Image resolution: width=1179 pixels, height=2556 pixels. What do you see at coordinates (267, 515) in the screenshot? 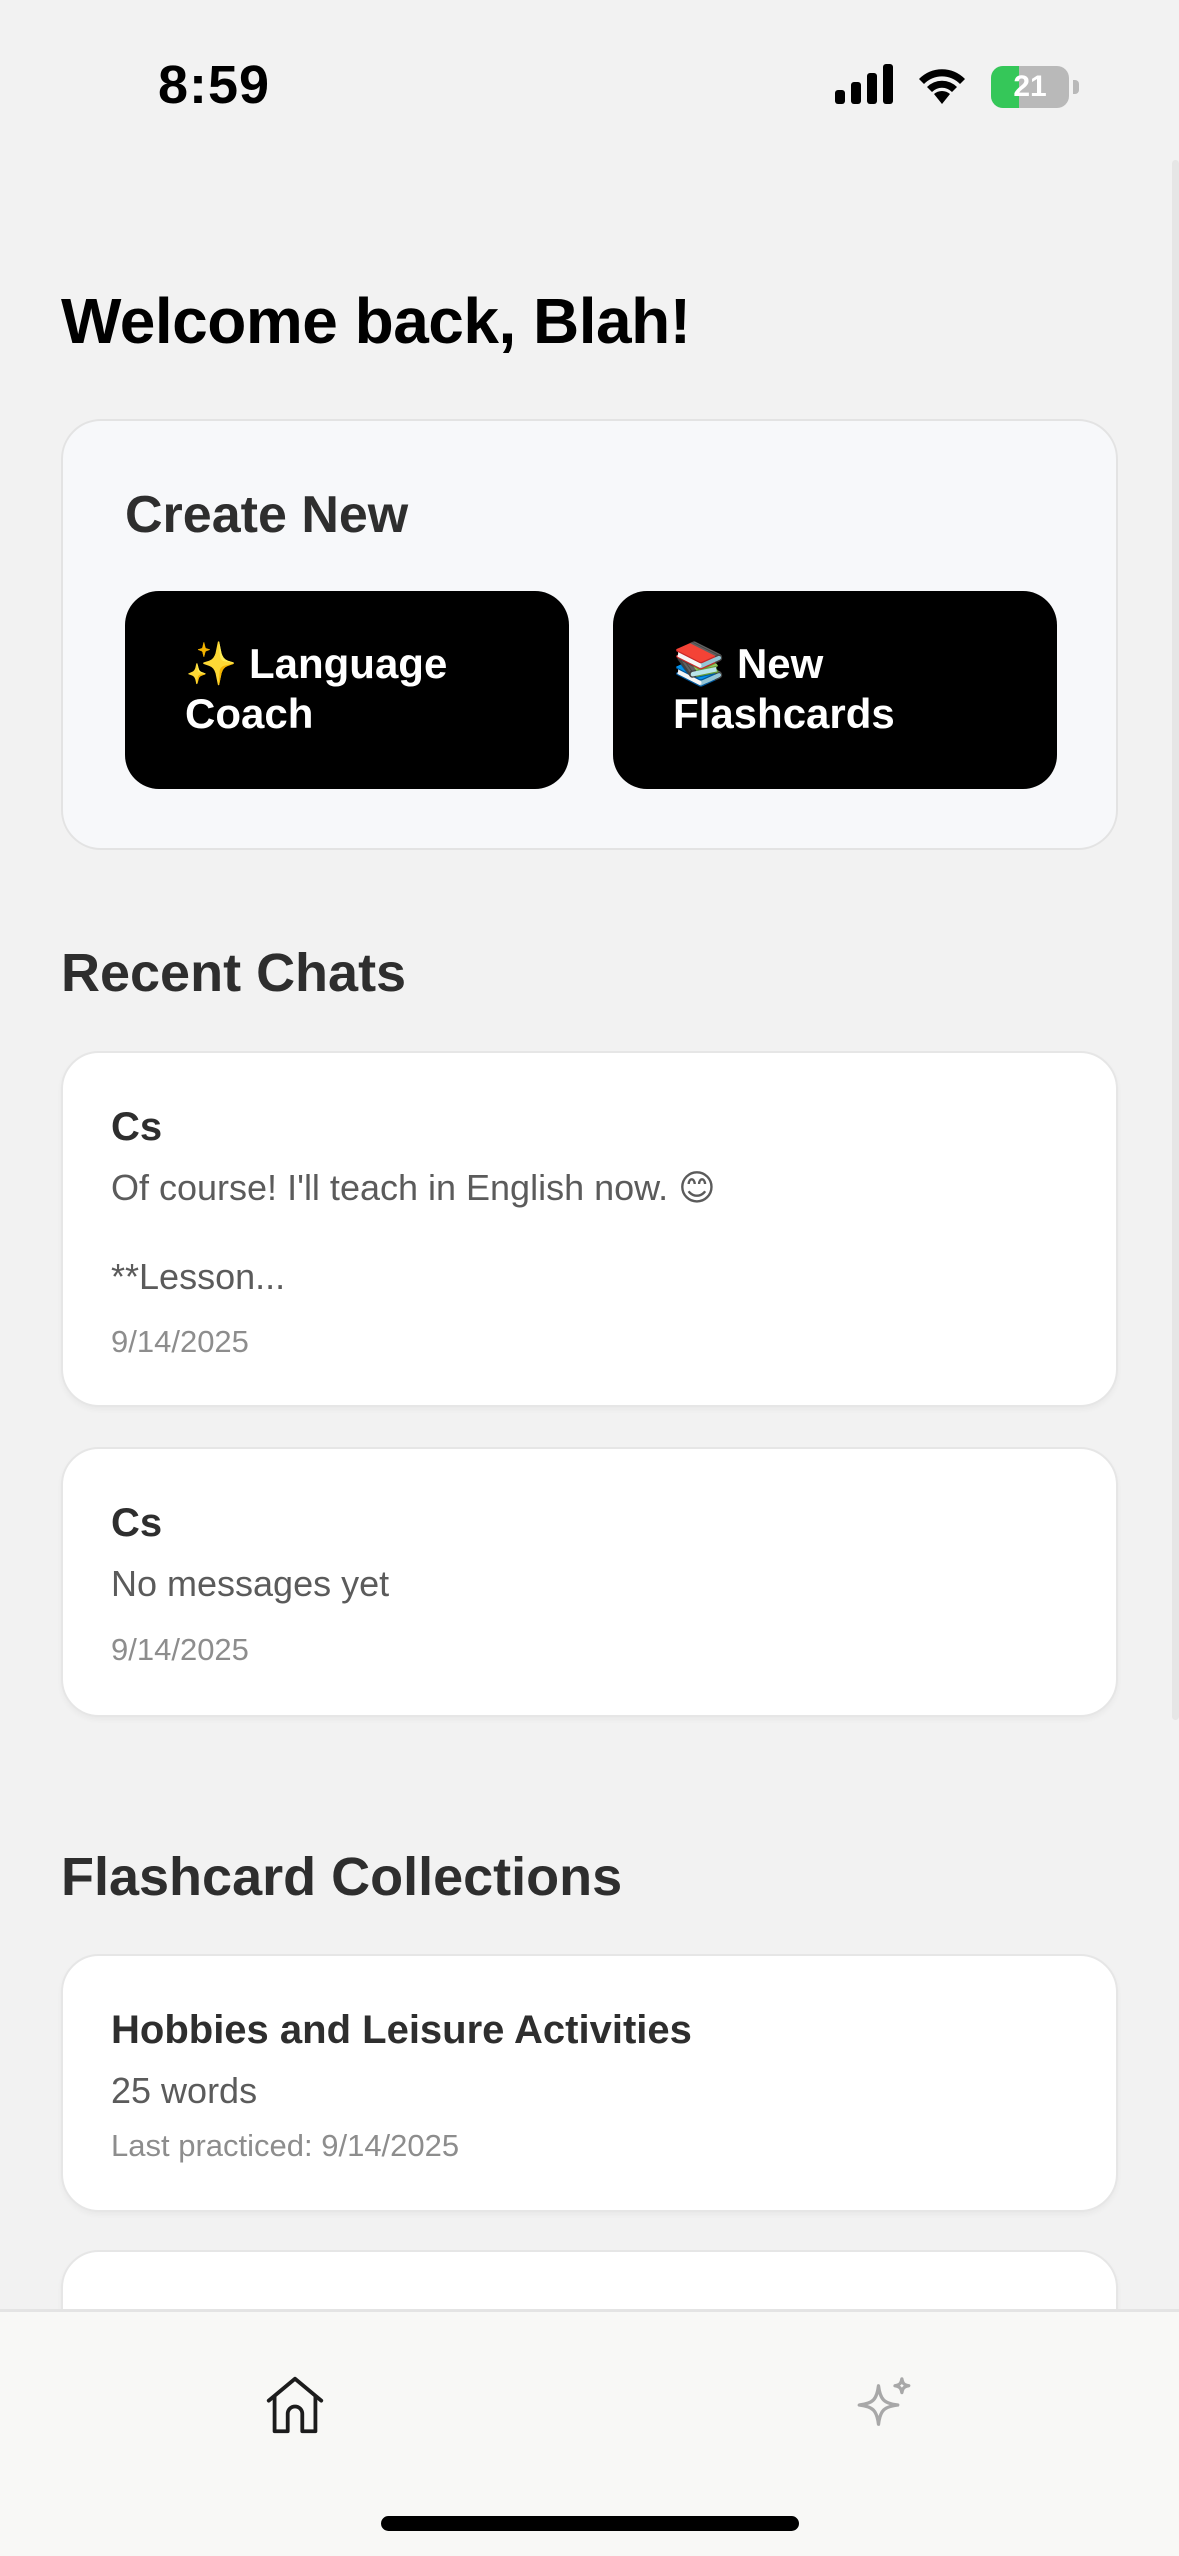
I see `create-new-title: Create New` at bounding box center [267, 515].